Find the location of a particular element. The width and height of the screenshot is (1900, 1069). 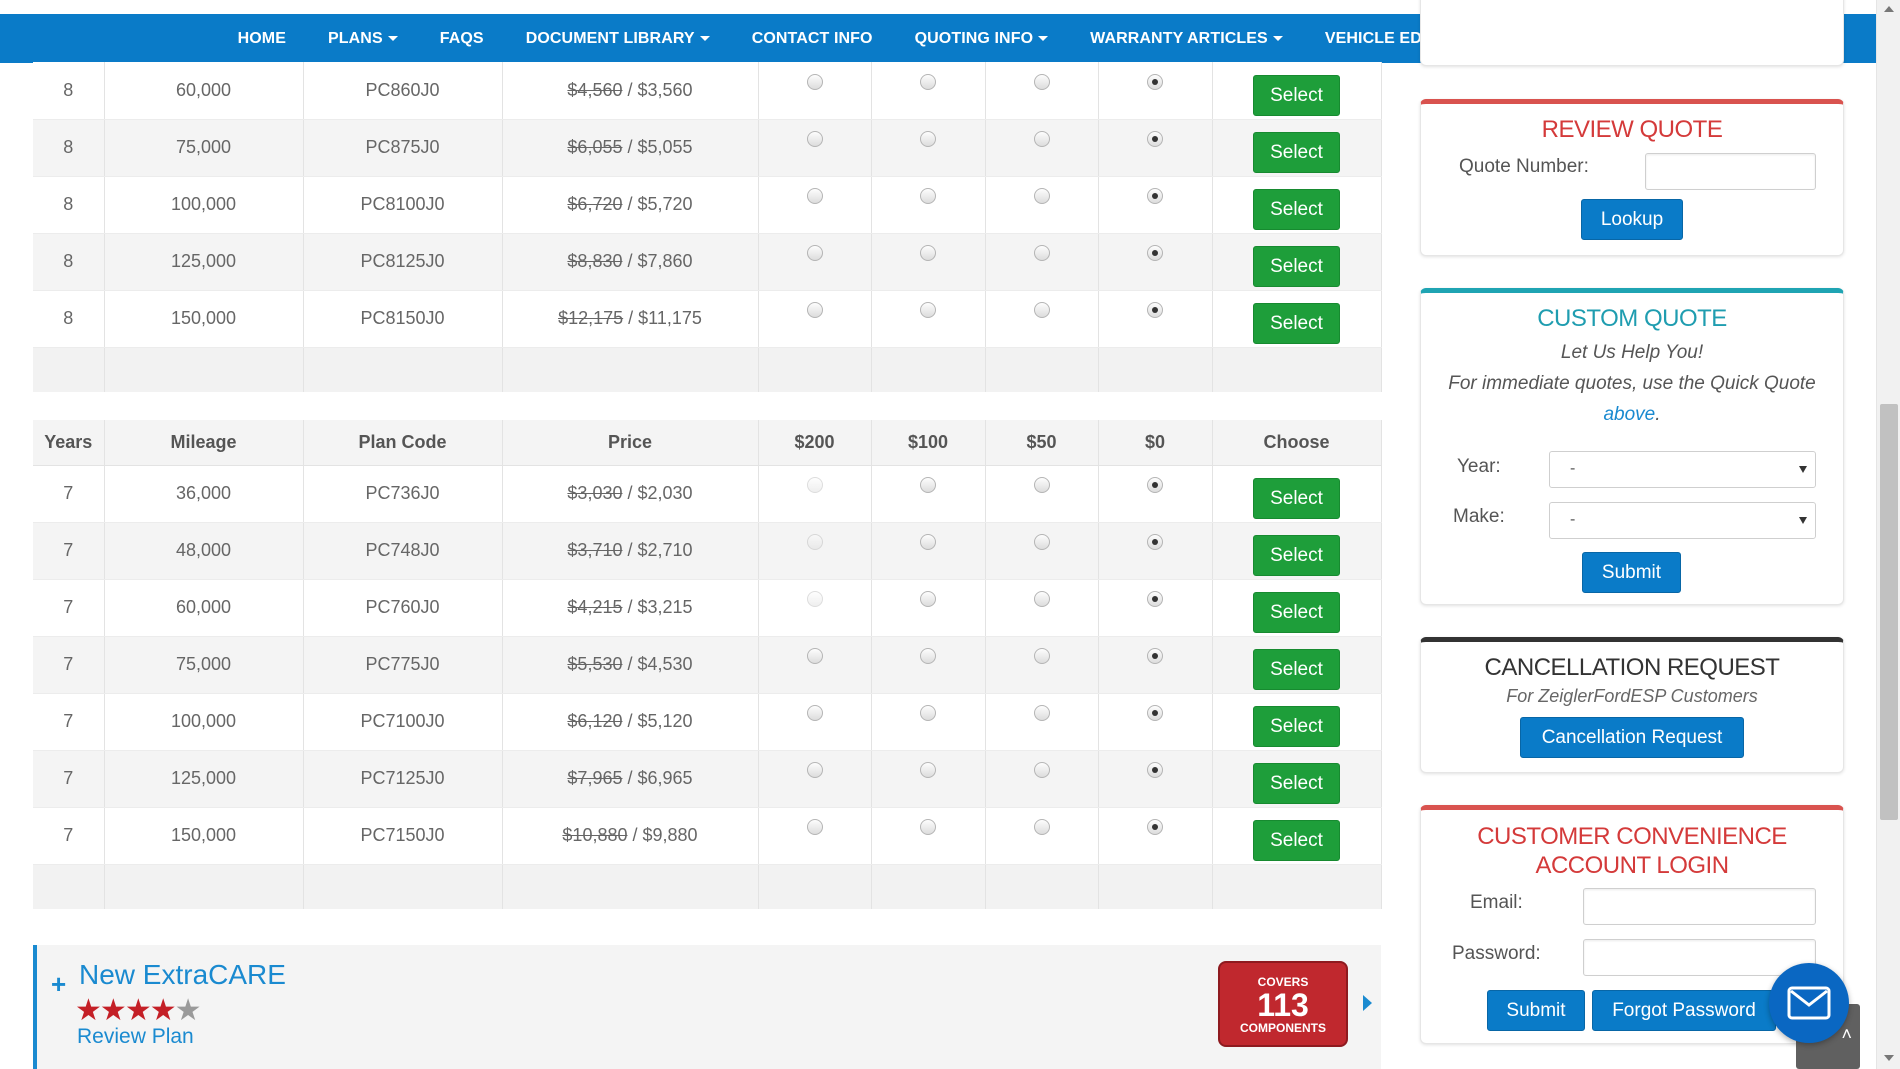

expand-plus-icon: + is located at coordinates (58, 984).